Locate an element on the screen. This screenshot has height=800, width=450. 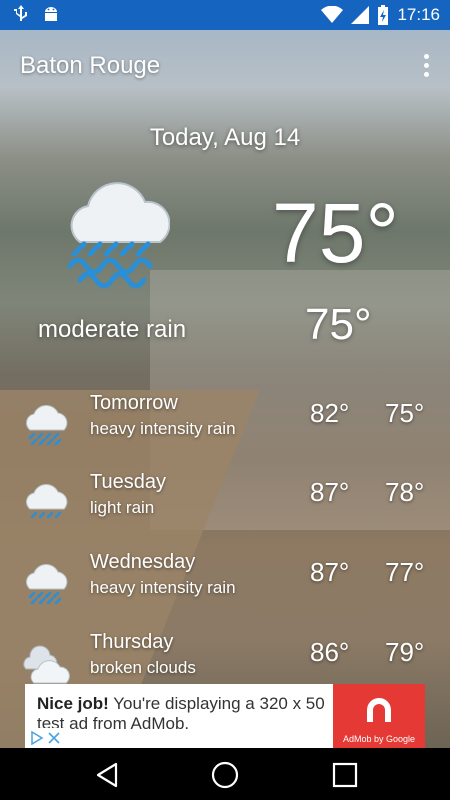
forecast-row: Wednesday heavy intensity rain 87° 77° is located at coordinates (225, 586).